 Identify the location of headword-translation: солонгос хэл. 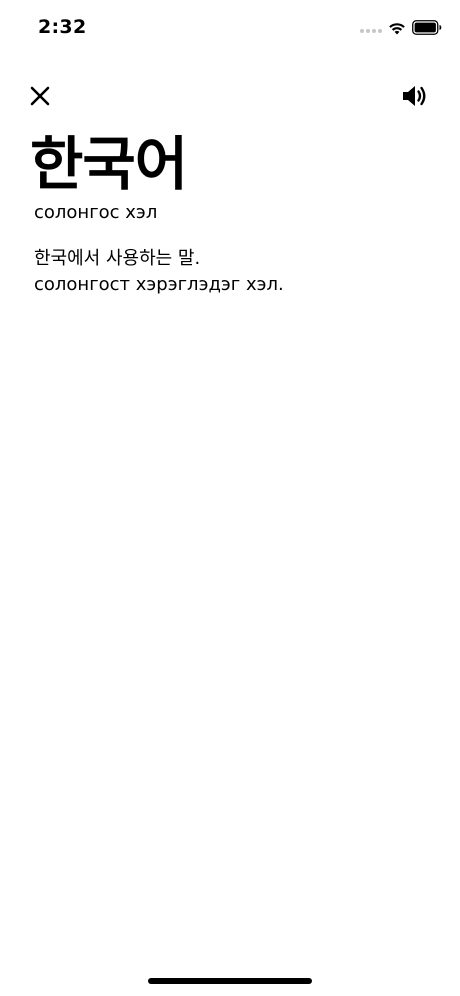
(96, 212).